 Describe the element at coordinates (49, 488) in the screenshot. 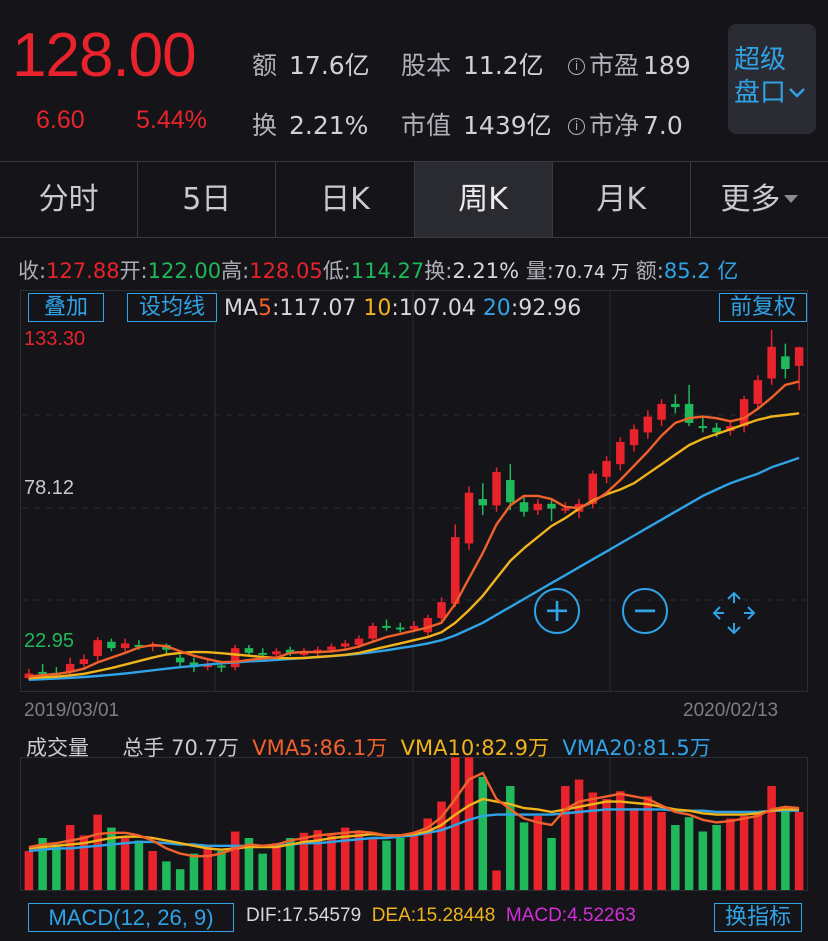

I see `price-axis-mid: 78.12` at that location.